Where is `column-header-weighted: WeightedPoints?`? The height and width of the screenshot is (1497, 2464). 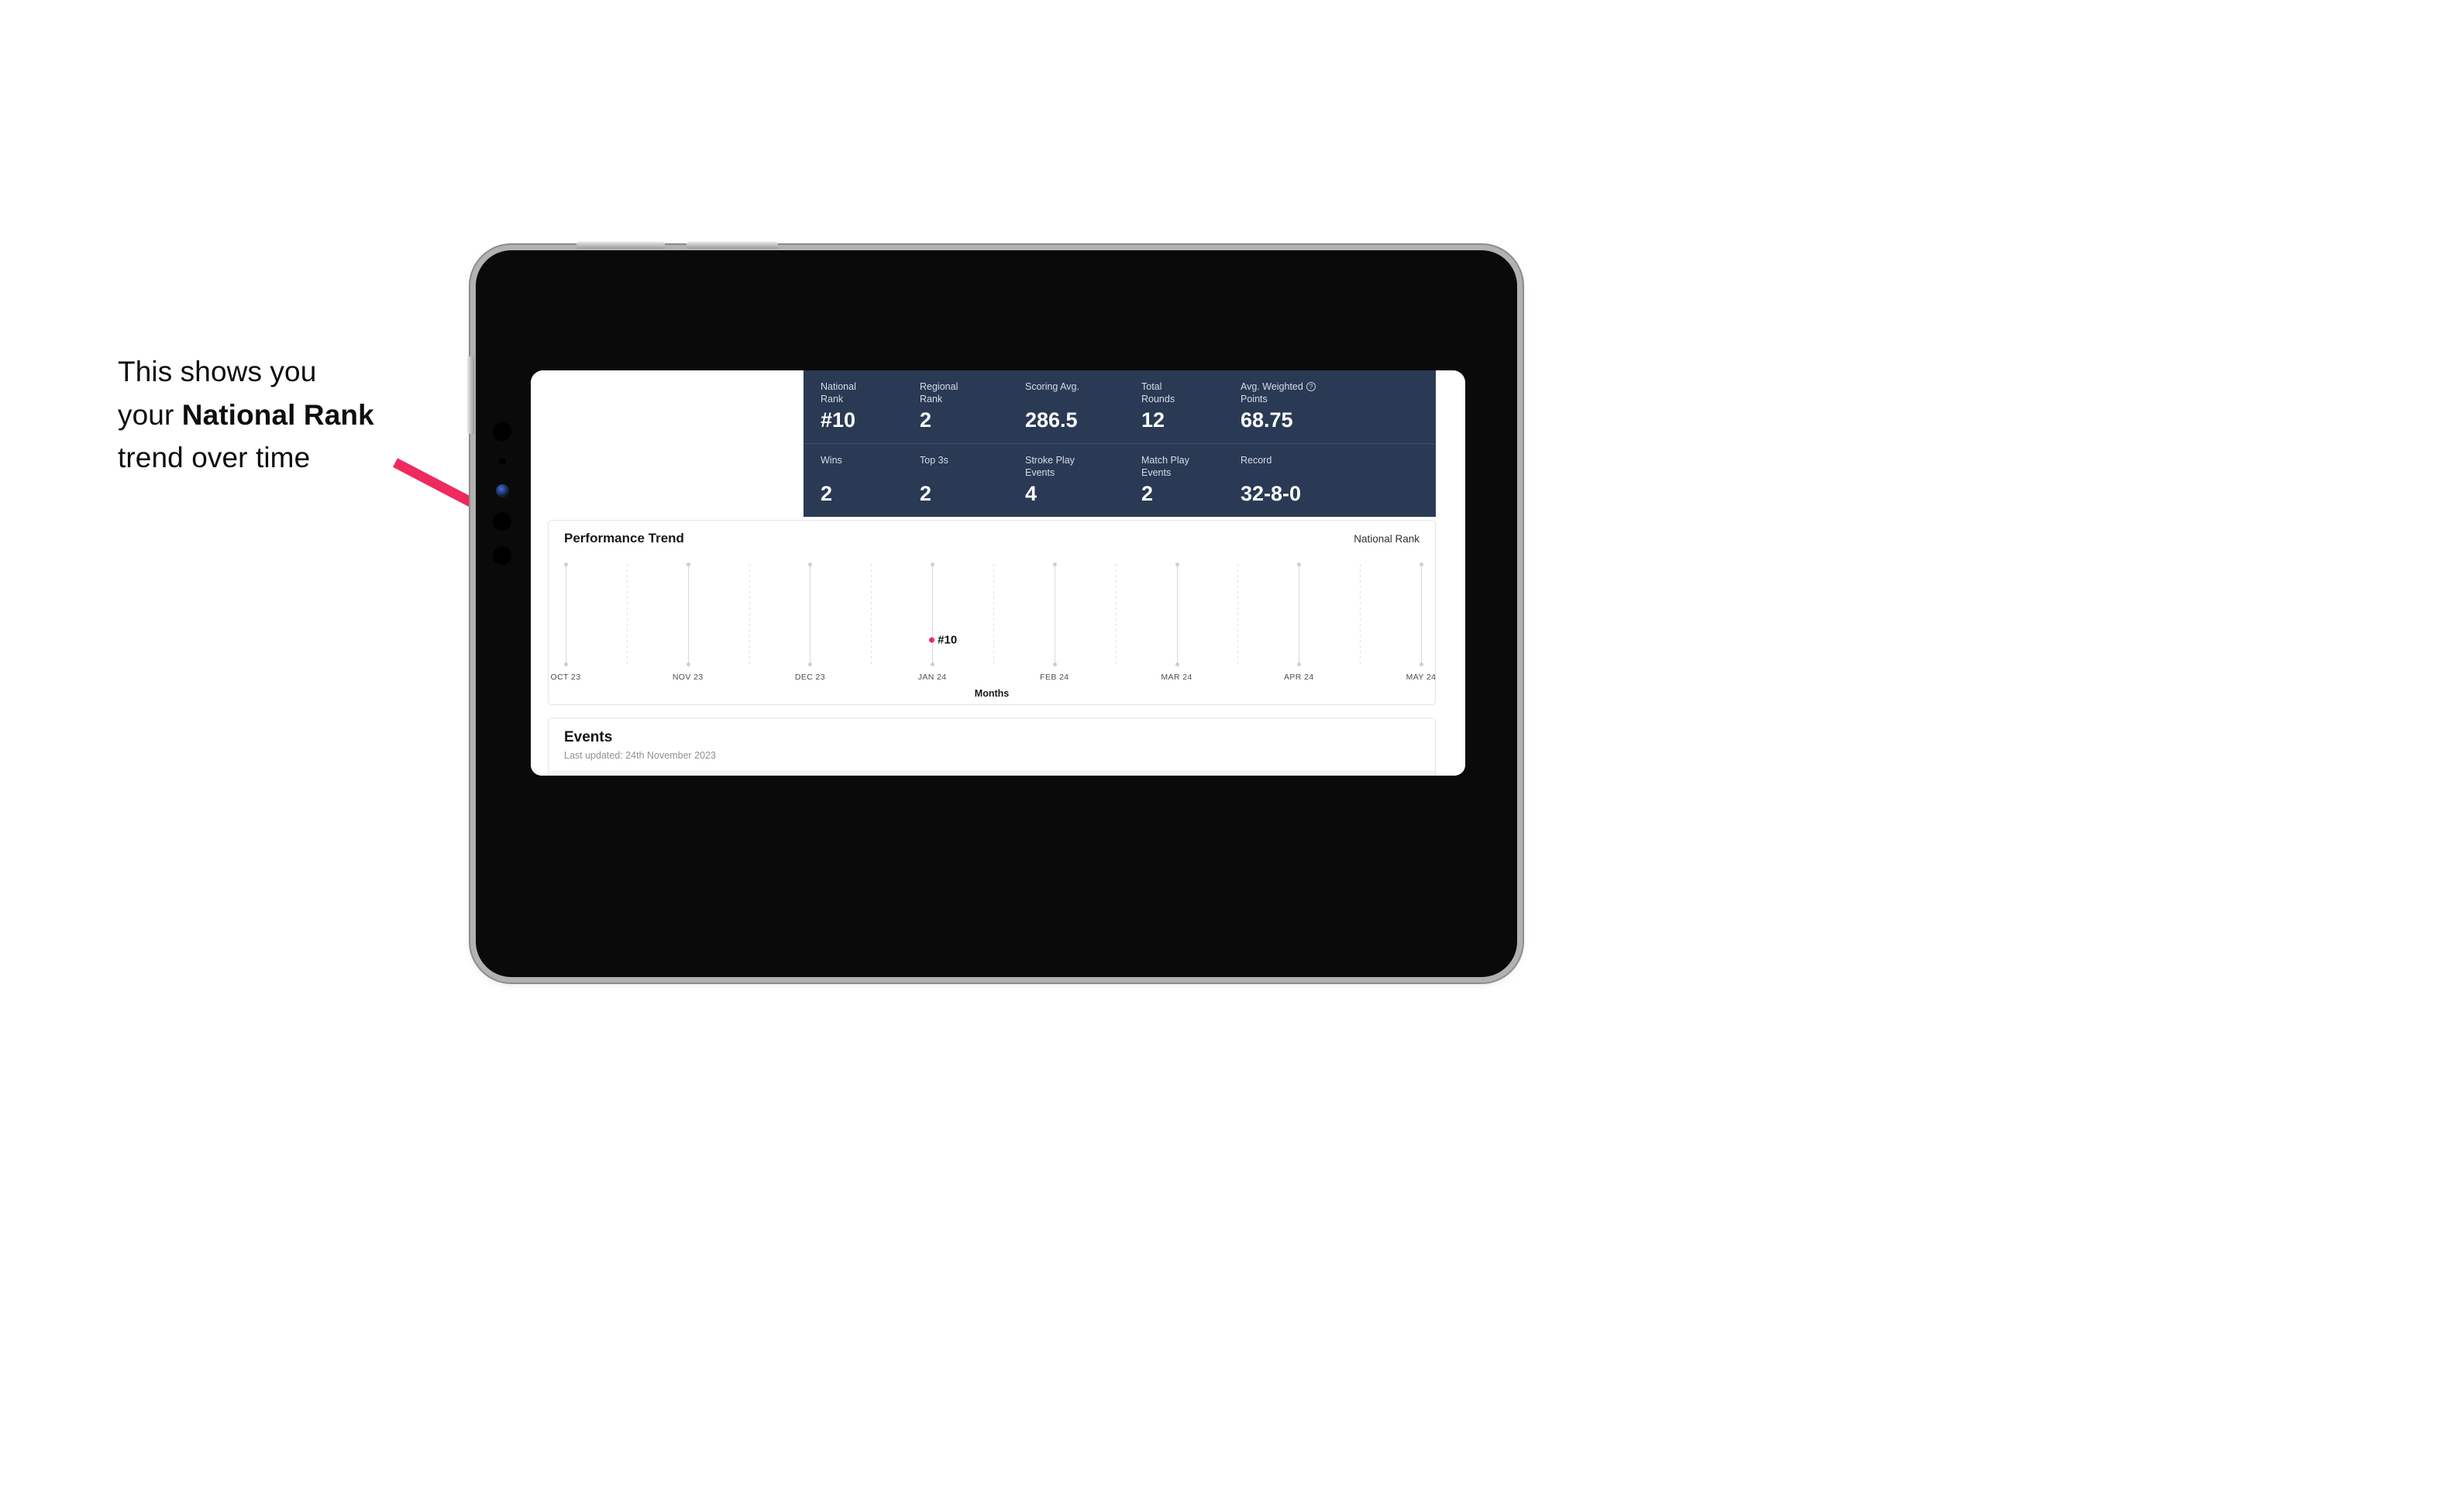 column-header-weighted: WeightedPoints? is located at coordinates (1404, 773).